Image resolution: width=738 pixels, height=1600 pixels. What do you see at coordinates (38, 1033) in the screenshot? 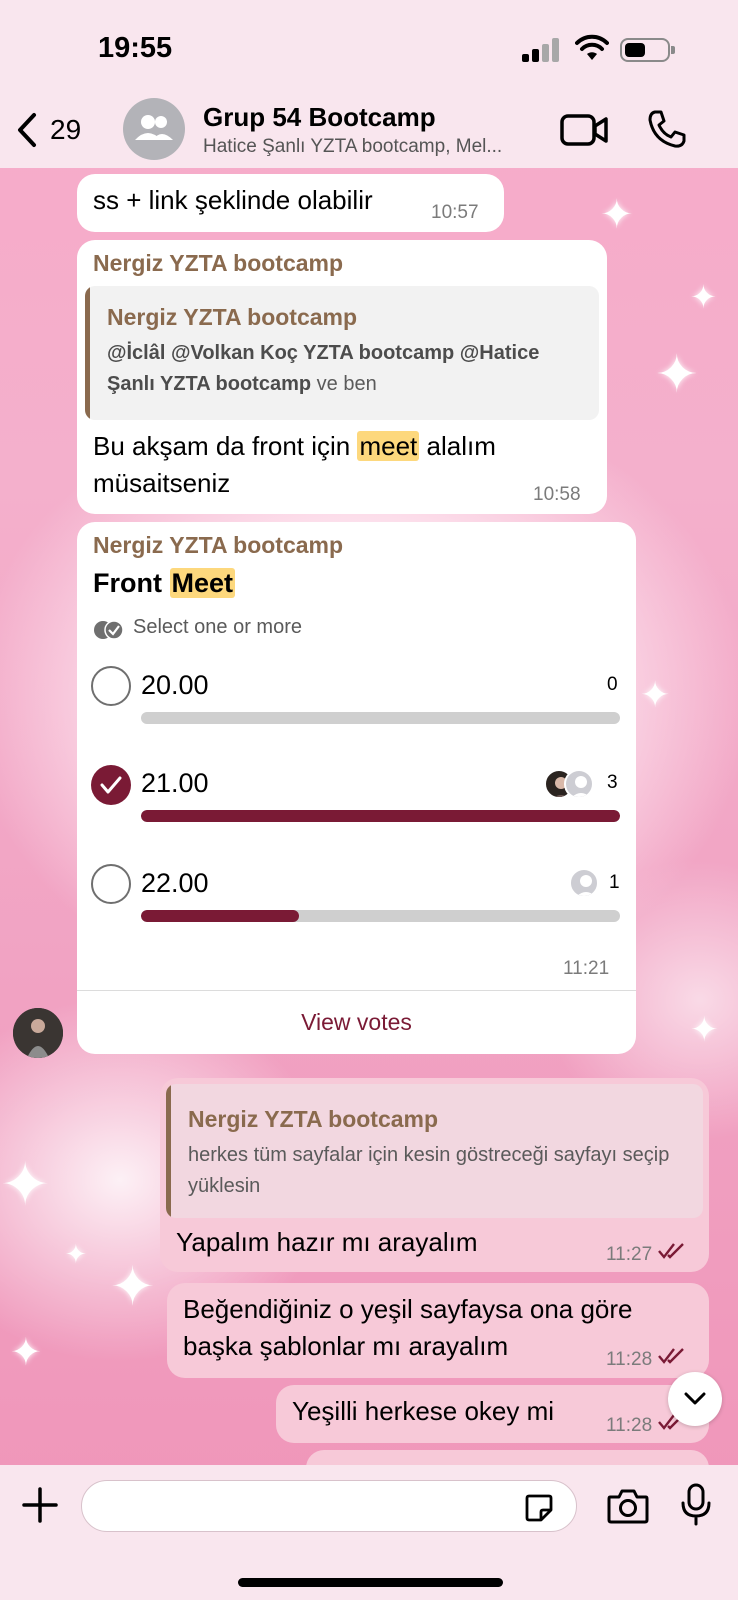
I see `avatar` at bounding box center [38, 1033].